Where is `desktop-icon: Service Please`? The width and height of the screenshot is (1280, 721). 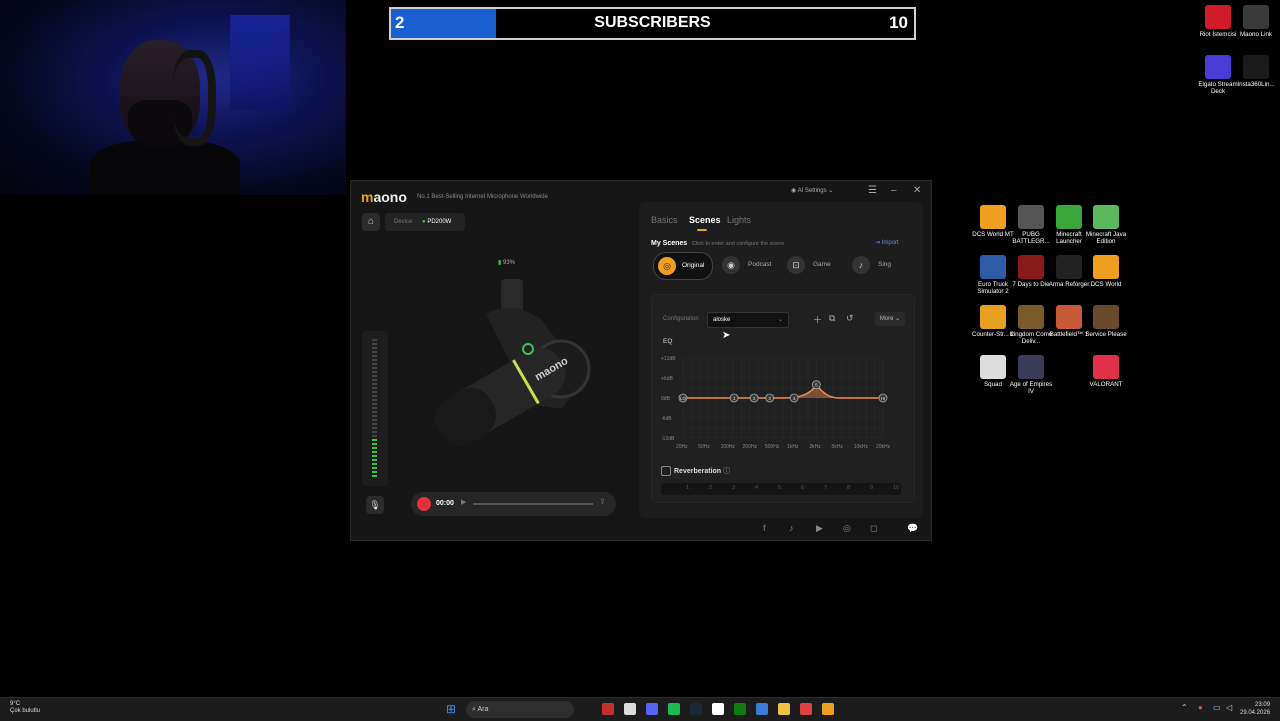 desktop-icon: Service Please is located at coordinates (1106, 321).